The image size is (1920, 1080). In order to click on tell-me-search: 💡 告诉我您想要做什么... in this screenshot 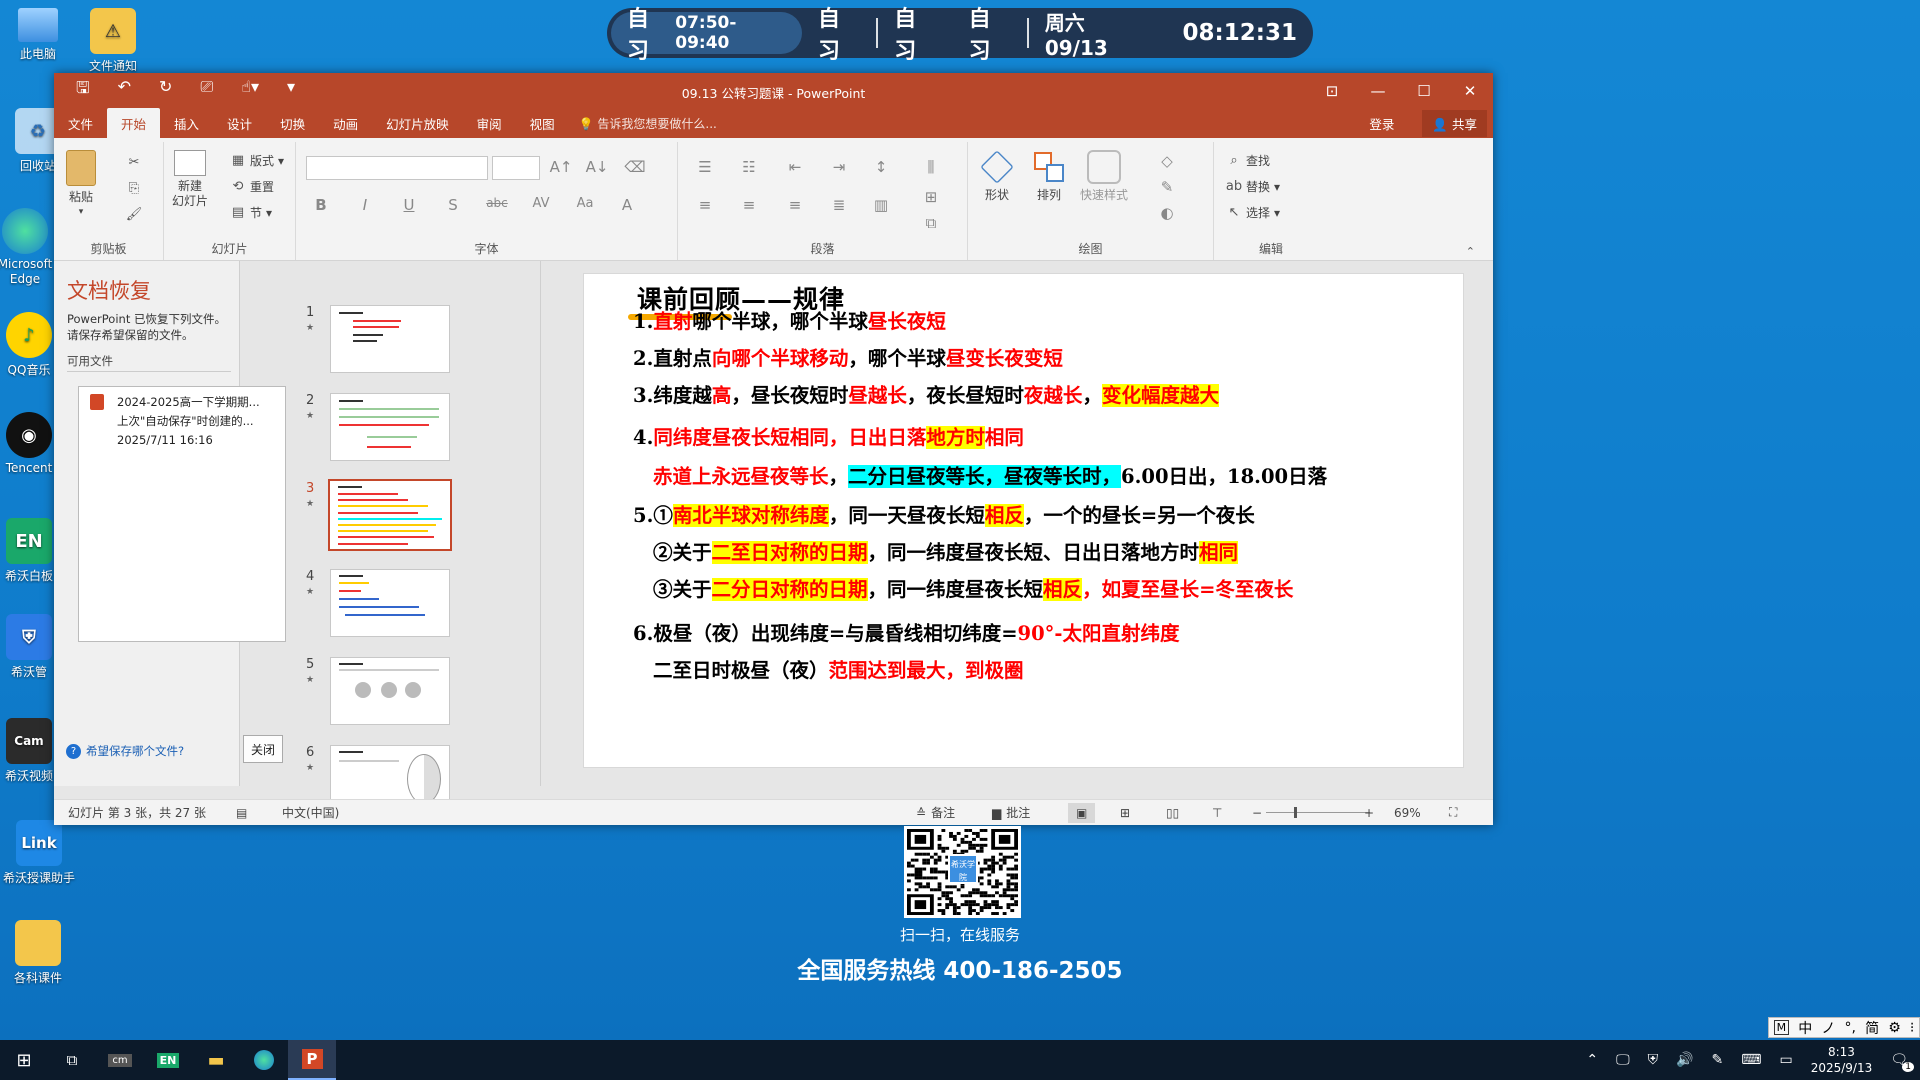, I will do `click(648, 123)`.